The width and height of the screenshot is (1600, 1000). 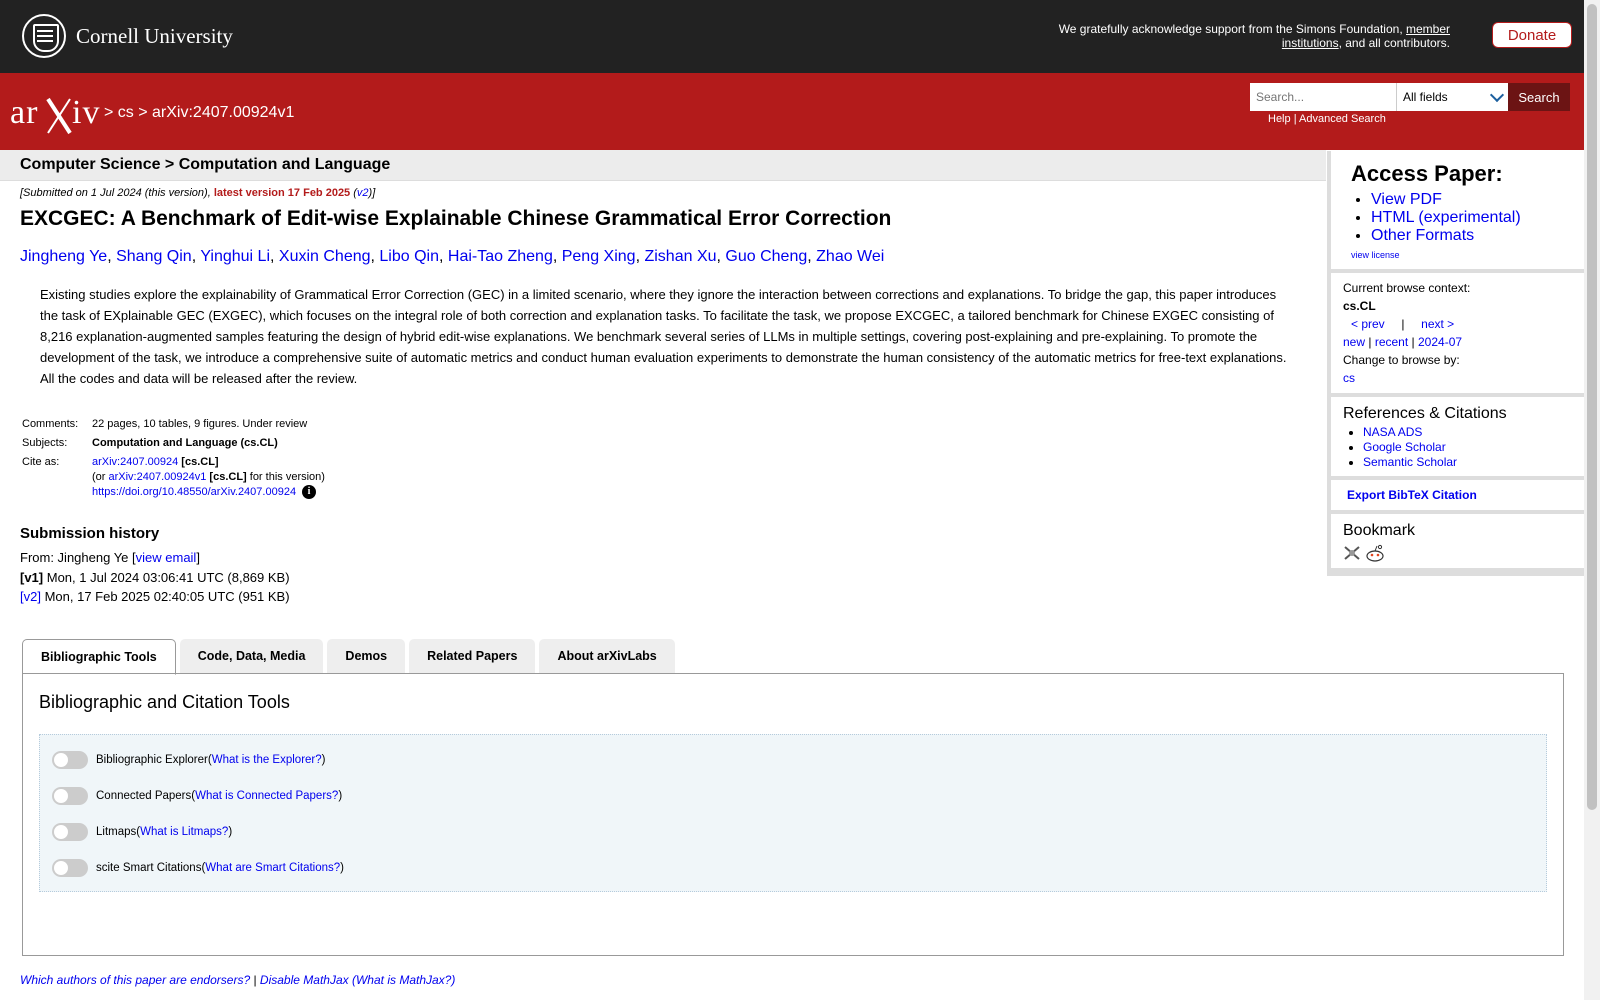 I want to click on breadcrumb: > cs > arXiv:2407.00924v1, so click(x=199, y=113).